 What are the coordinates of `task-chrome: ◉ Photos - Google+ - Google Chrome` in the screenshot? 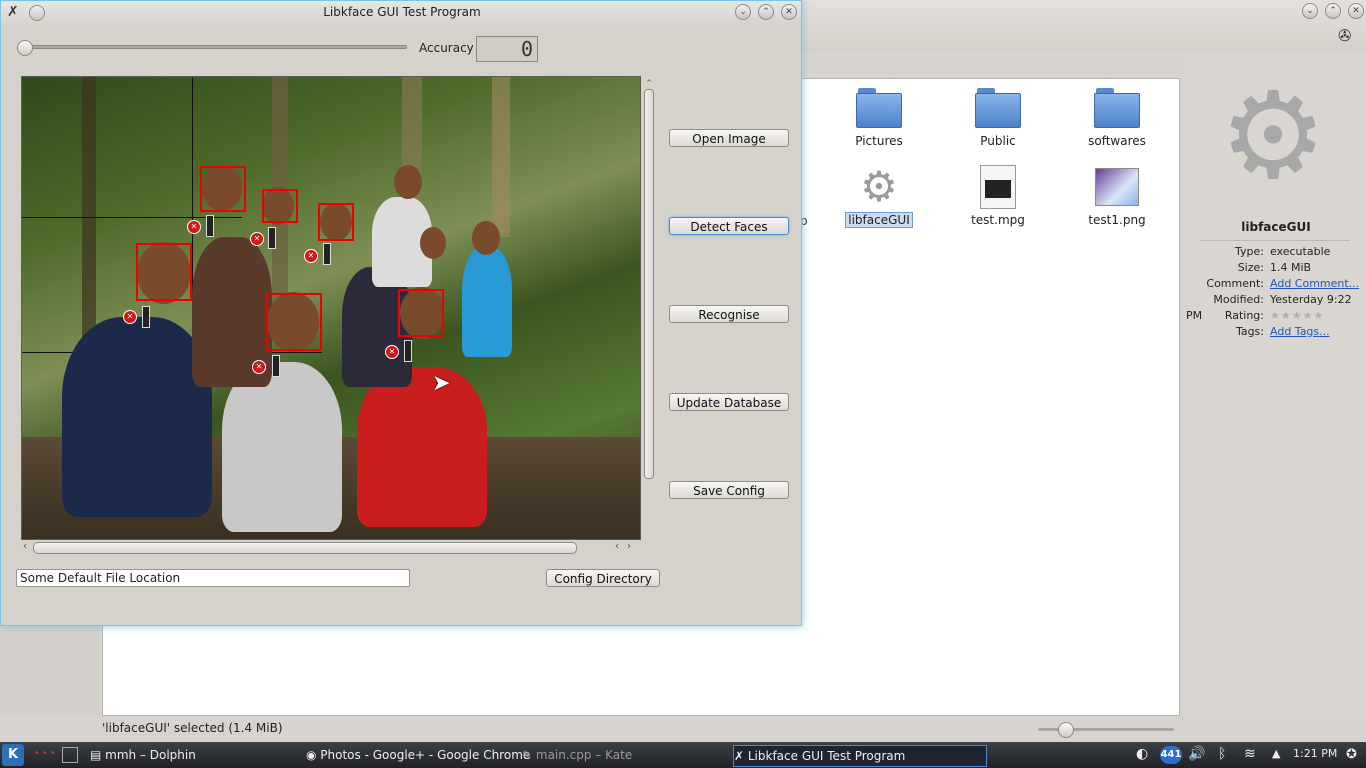 It's located at (418, 755).